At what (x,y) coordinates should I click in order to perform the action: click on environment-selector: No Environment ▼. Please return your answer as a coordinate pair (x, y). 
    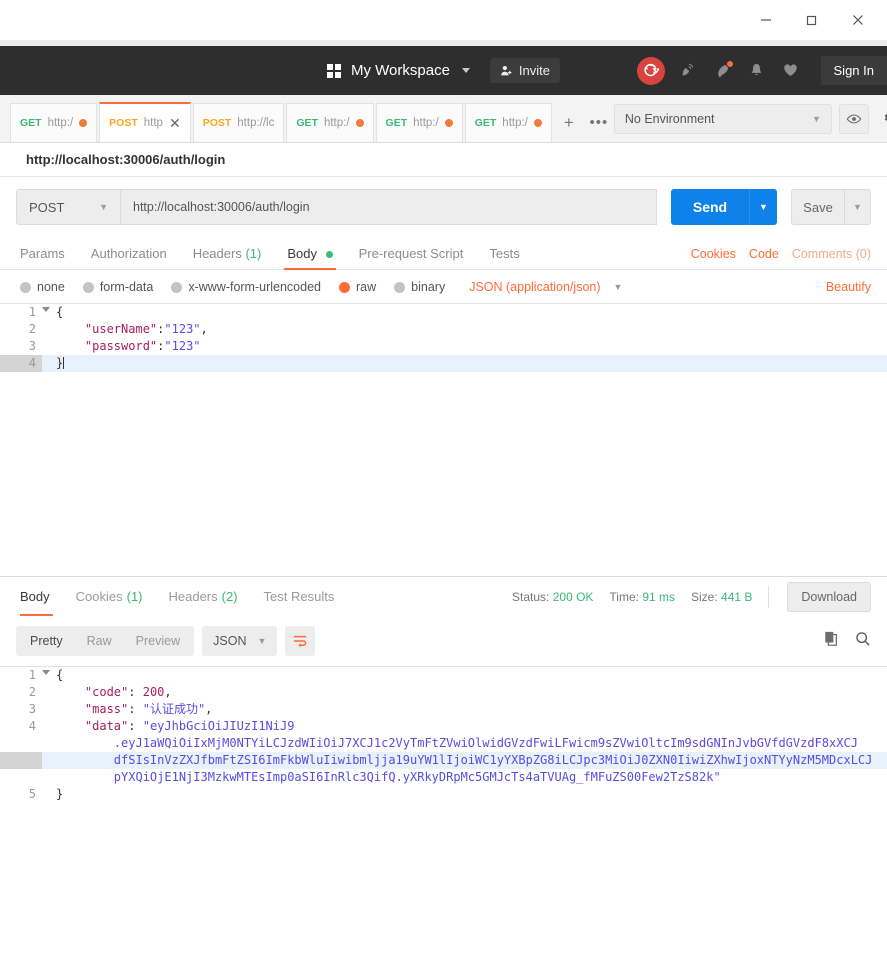
    Looking at the image, I should click on (722, 118).